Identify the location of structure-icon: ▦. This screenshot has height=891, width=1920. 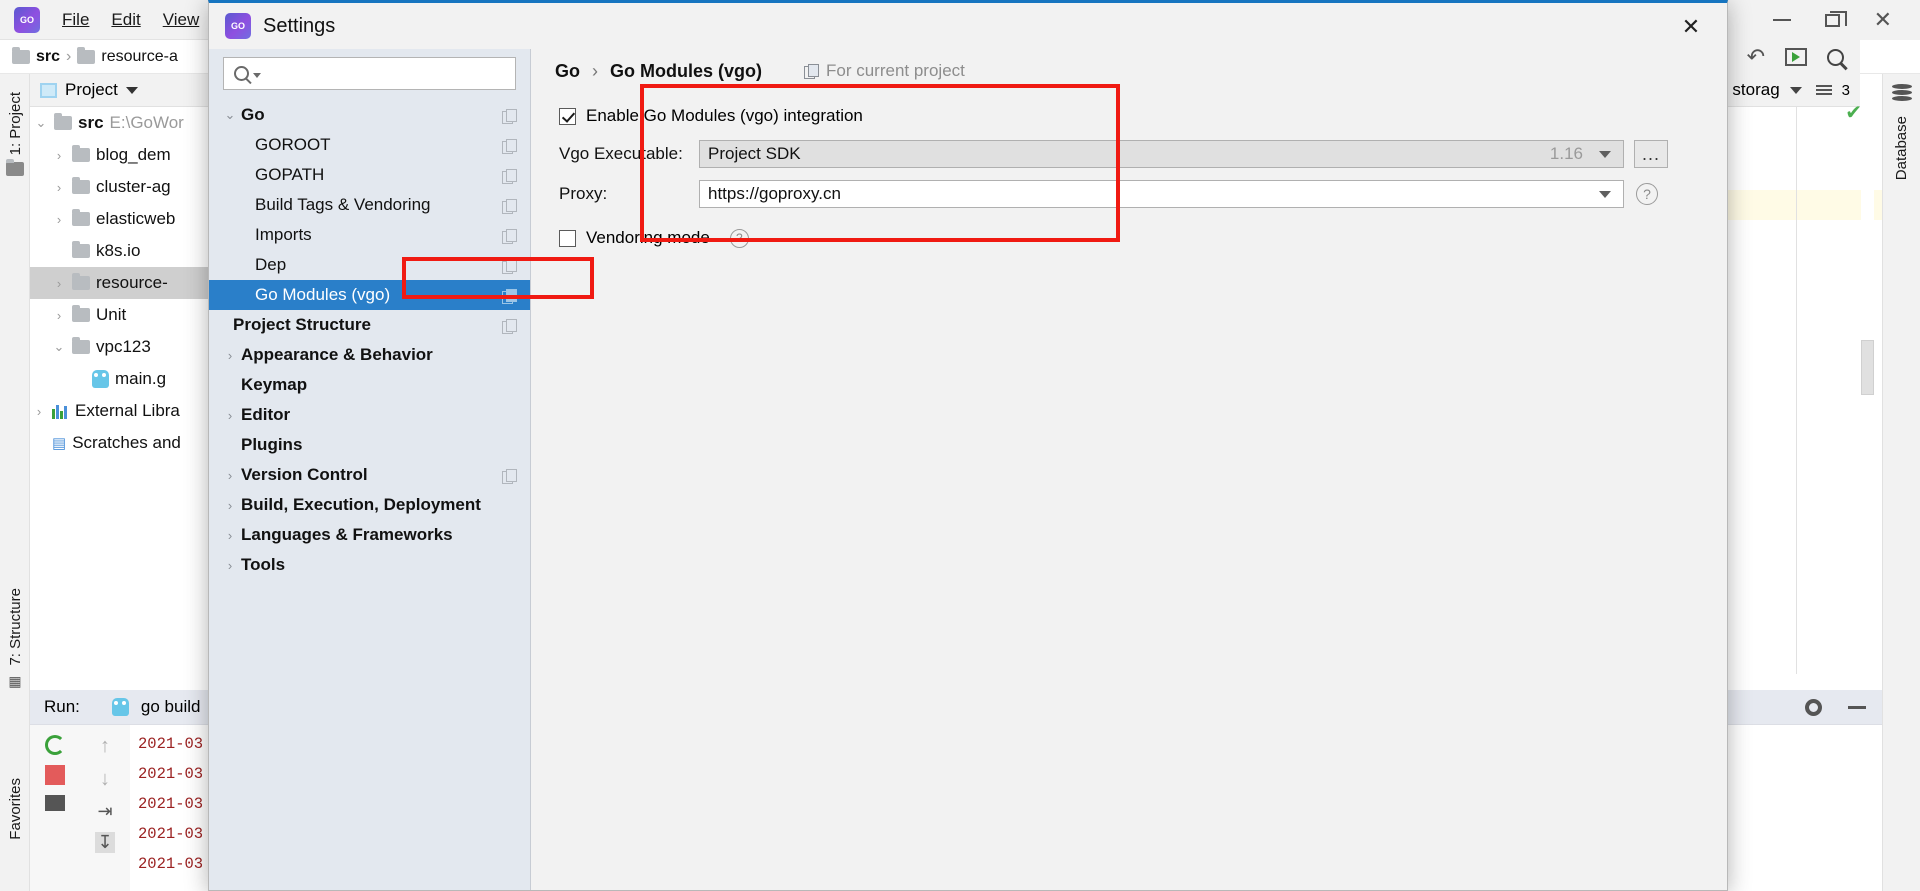
(14, 681).